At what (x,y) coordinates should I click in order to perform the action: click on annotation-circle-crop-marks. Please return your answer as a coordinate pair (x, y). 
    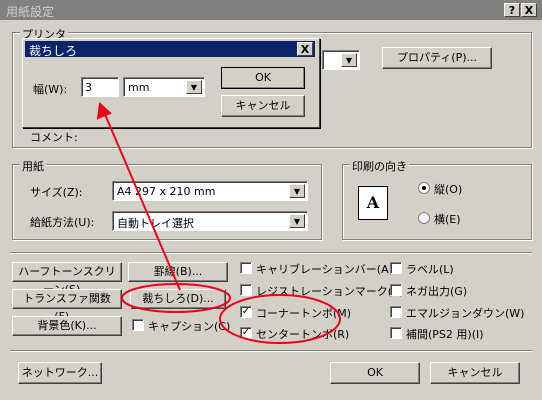
    Looking at the image, I should click on (280, 319).